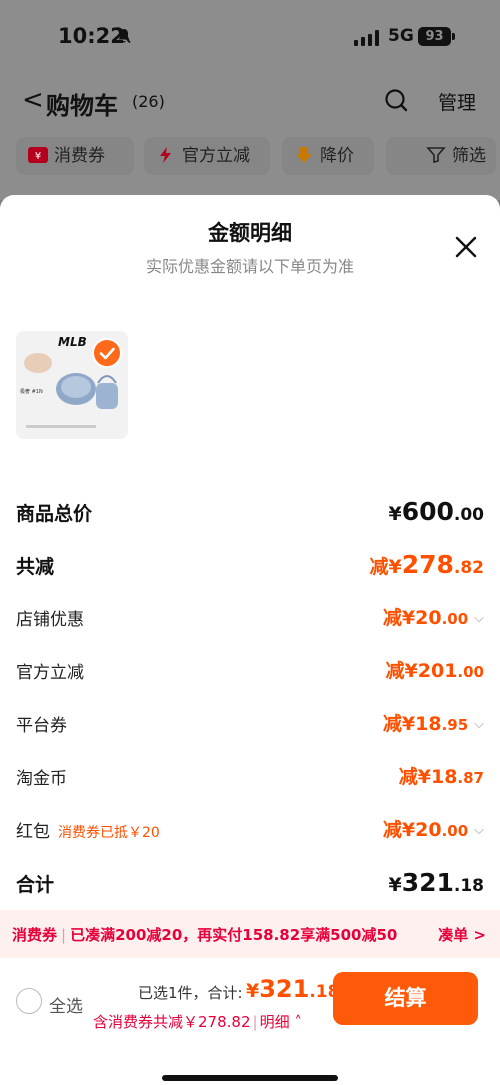 The height and width of the screenshot is (1085, 500). I want to click on product-caption: 极奢 #1N, so click(31, 392).